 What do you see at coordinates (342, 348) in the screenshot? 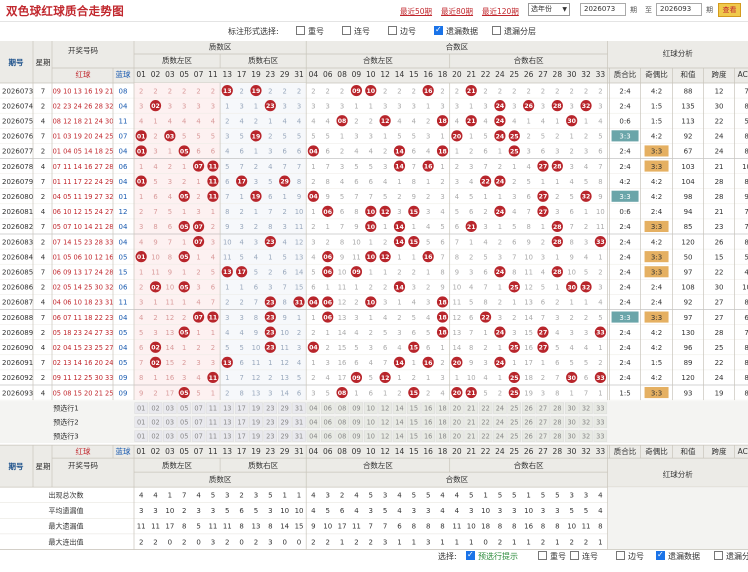
I see `miss-value: 15` at bounding box center [342, 348].